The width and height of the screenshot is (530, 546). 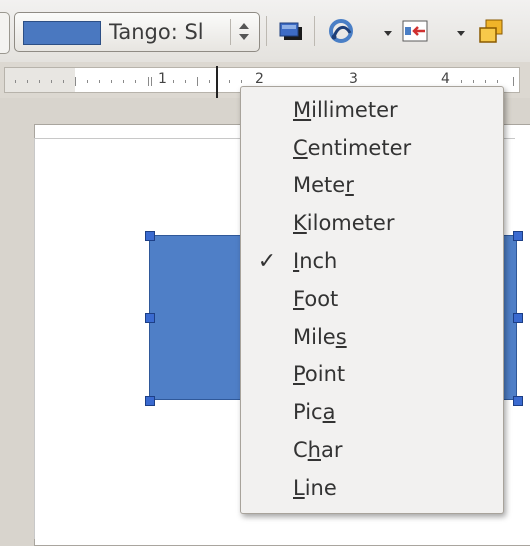 What do you see at coordinates (353, 79) in the screenshot?
I see `ruler-label: 3` at bounding box center [353, 79].